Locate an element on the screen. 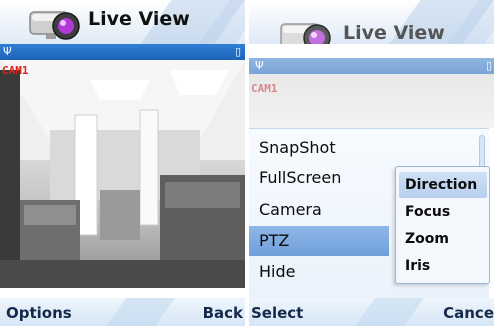  title-bar: Live View is located at coordinates (122, 22).